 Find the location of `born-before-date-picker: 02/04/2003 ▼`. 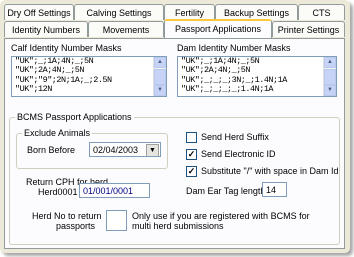

born-before-date-picker: 02/04/2003 ▼ is located at coordinates (125, 149).